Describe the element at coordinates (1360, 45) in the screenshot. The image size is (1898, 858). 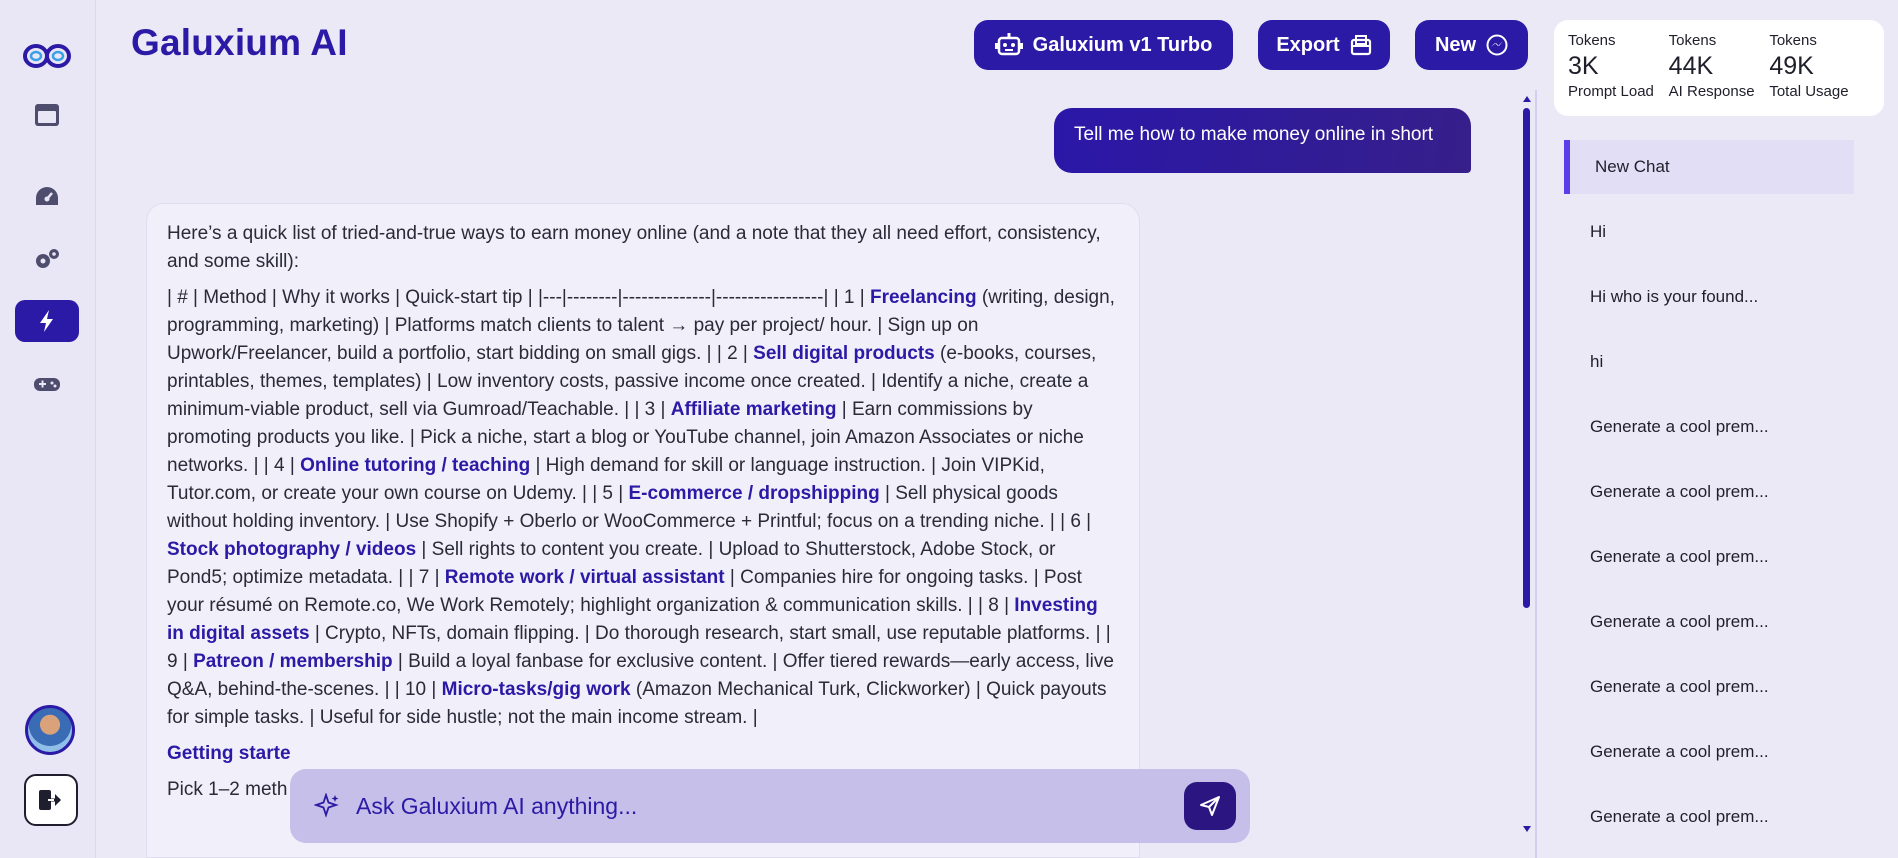
I see `export-icon` at that location.